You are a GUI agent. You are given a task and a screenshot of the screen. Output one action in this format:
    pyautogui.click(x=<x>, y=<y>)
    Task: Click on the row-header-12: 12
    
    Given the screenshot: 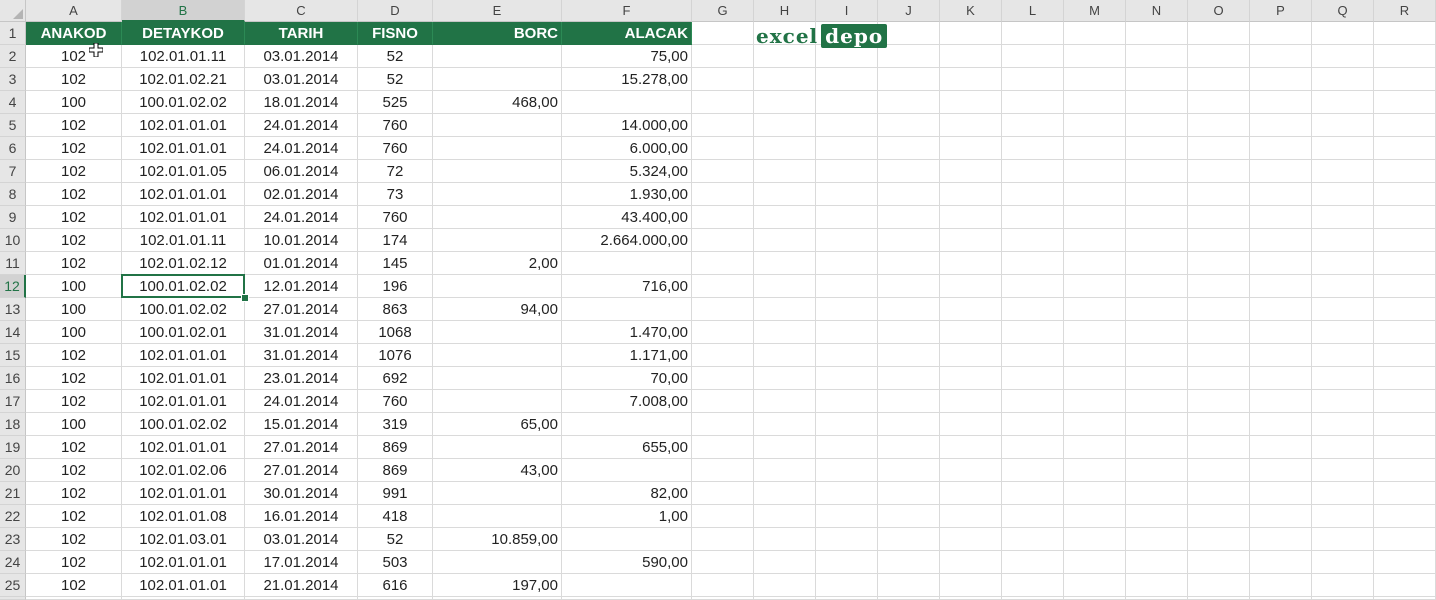 What is the action you would take?
    pyautogui.click(x=13, y=286)
    